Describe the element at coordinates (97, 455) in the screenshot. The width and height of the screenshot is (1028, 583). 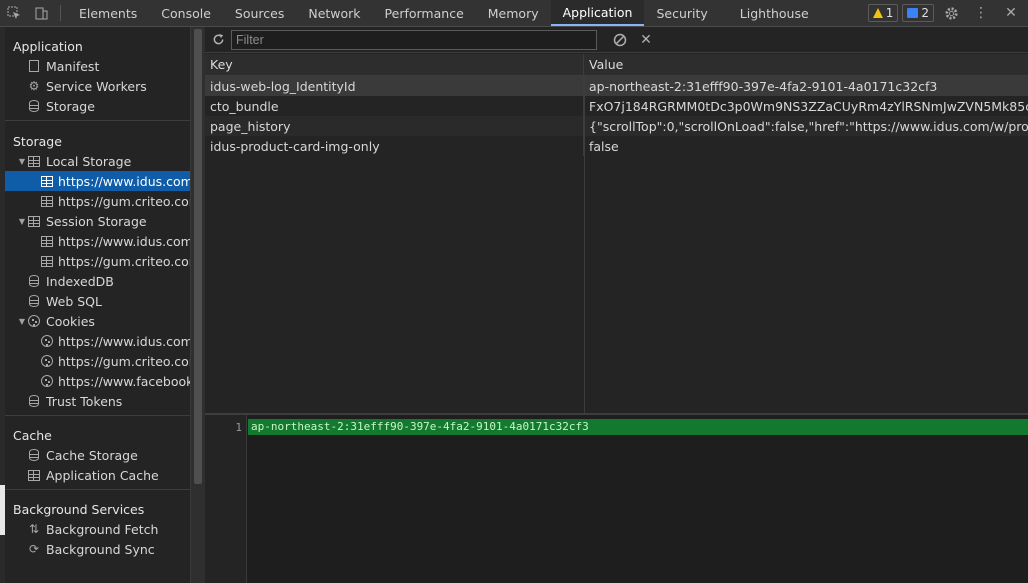
I see `sidebar-item-cache-storage: Cache Storage` at that location.